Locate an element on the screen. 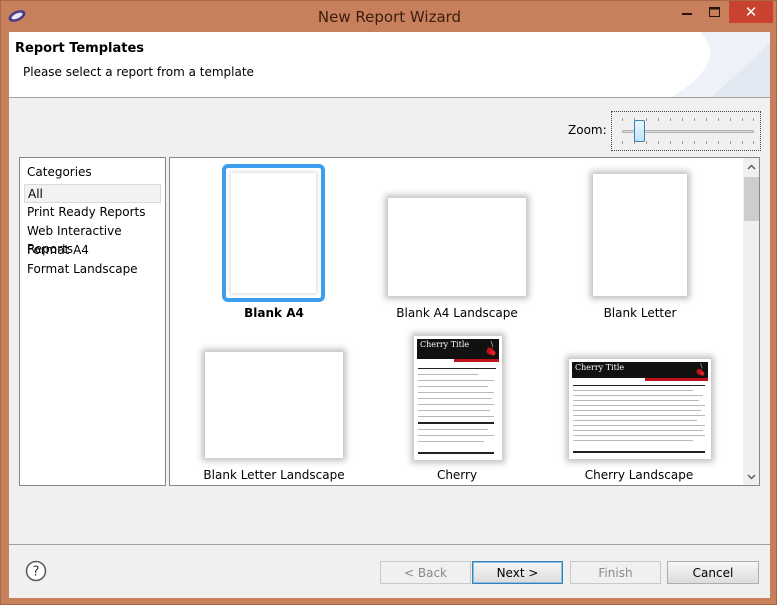 This screenshot has height=605, width=777. zoom-thumb is located at coordinates (640, 131).